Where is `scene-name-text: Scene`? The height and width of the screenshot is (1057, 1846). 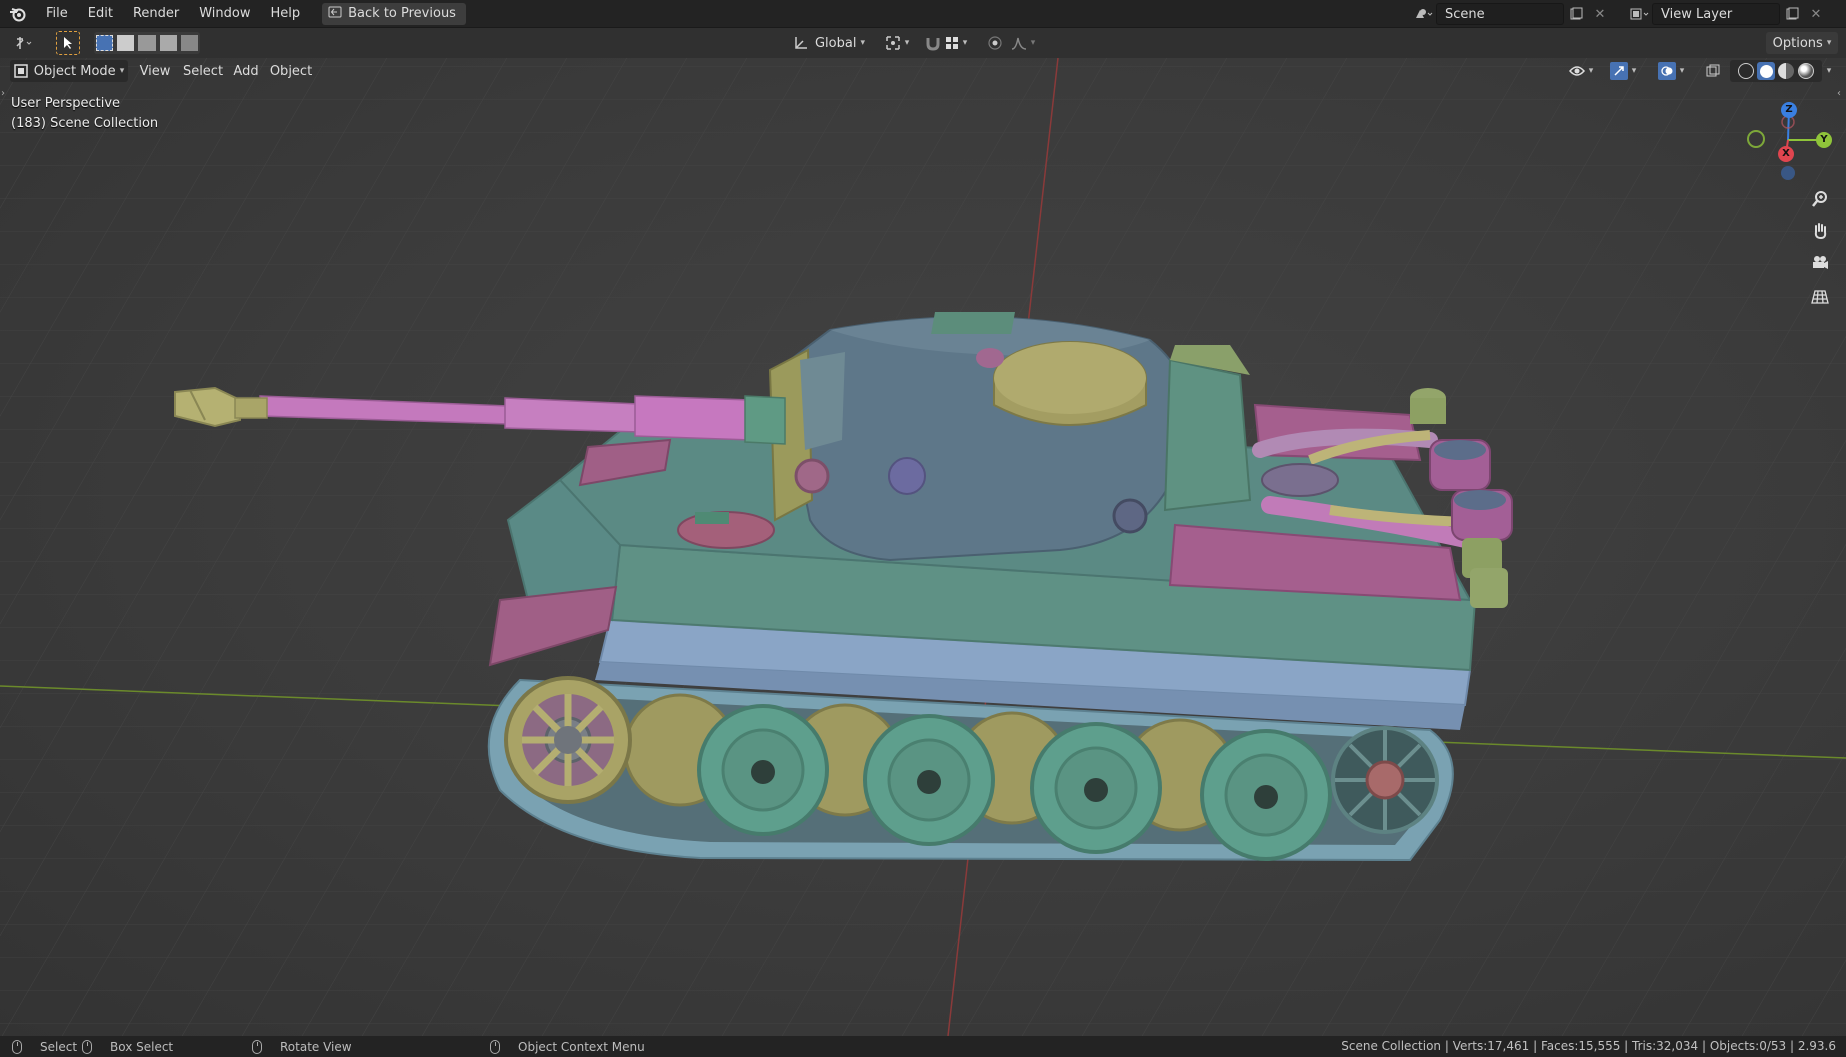
scene-name-text: Scene is located at coordinates (1465, 14).